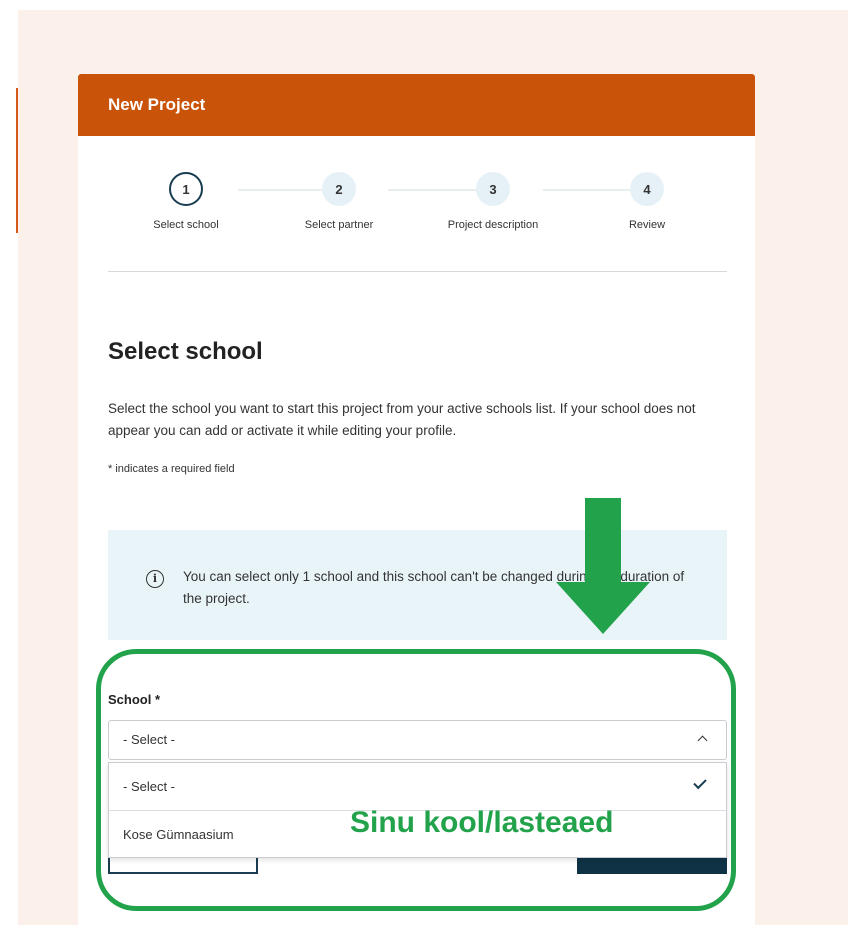  What do you see at coordinates (647, 225) in the screenshot?
I see `step-label: Review` at bounding box center [647, 225].